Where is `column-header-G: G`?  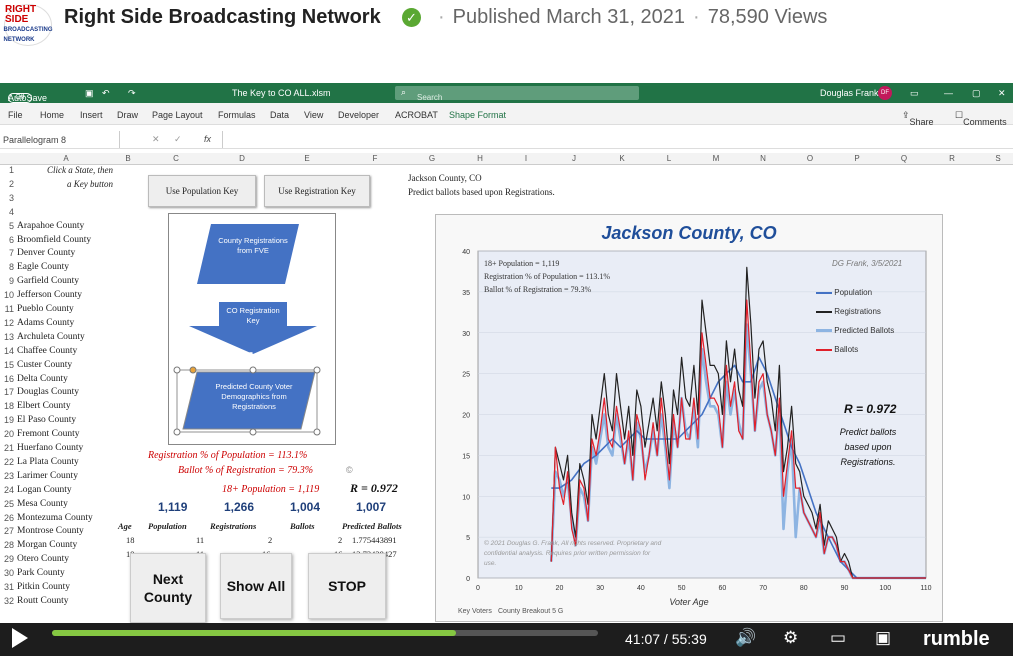
column-header-G: G is located at coordinates (432, 158).